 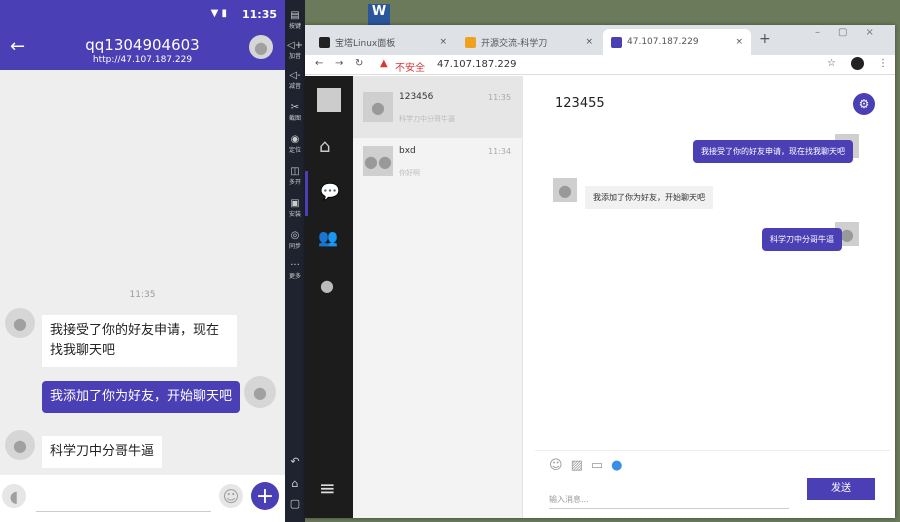 What do you see at coordinates (319, 63) in the screenshot?
I see `back-icon: ←` at bounding box center [319, 63].